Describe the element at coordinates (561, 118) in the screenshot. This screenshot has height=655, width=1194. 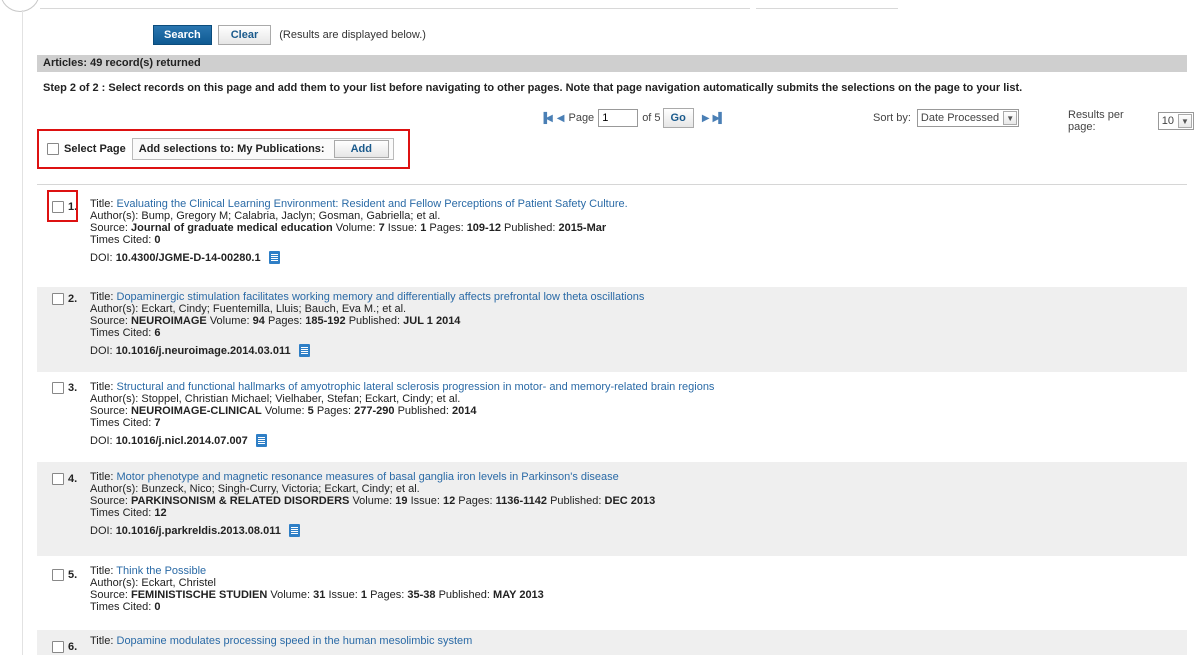
I see `prev-page-icon: ◀` at that location.